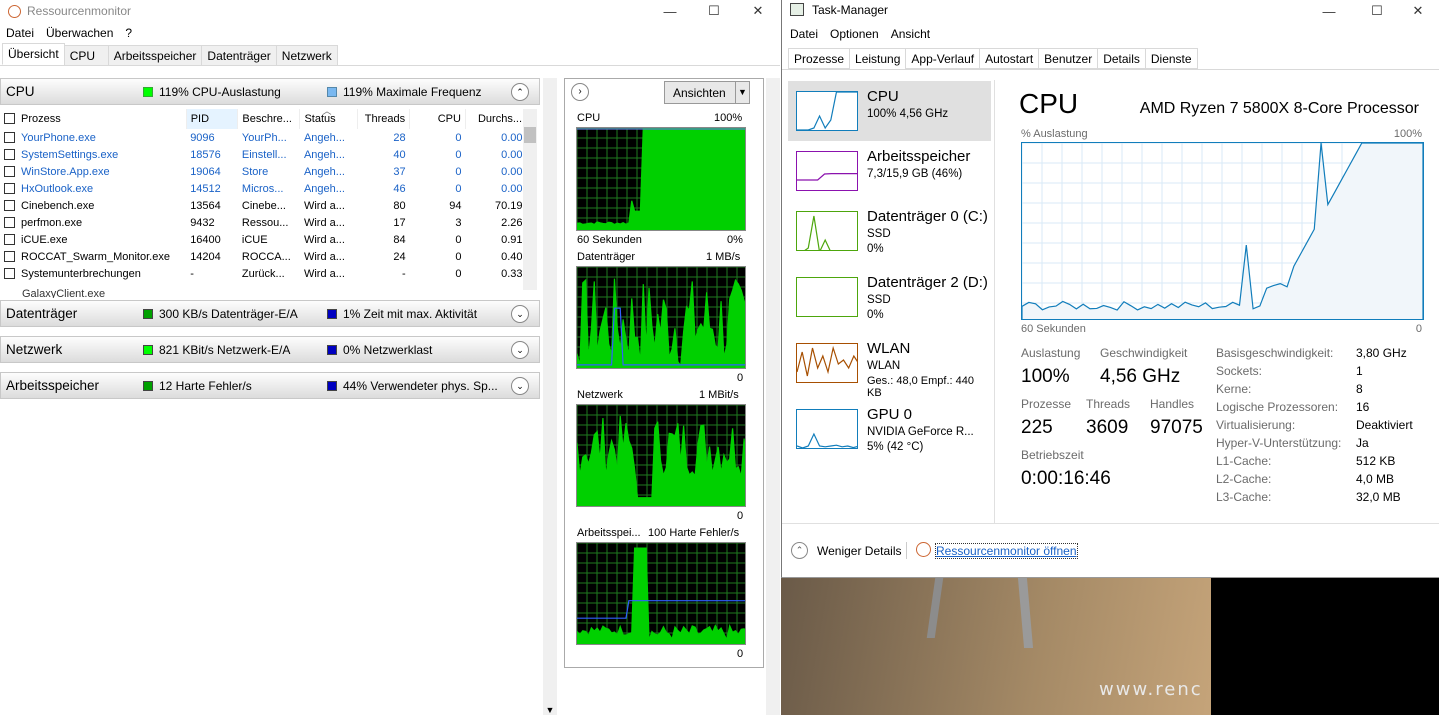 The width and height of the screenshot is (1439, 715). Describe the element at coordinates (79, 33) in the screenshot. I see `rm-menu-ueberwachen: Überwachen` at that location.